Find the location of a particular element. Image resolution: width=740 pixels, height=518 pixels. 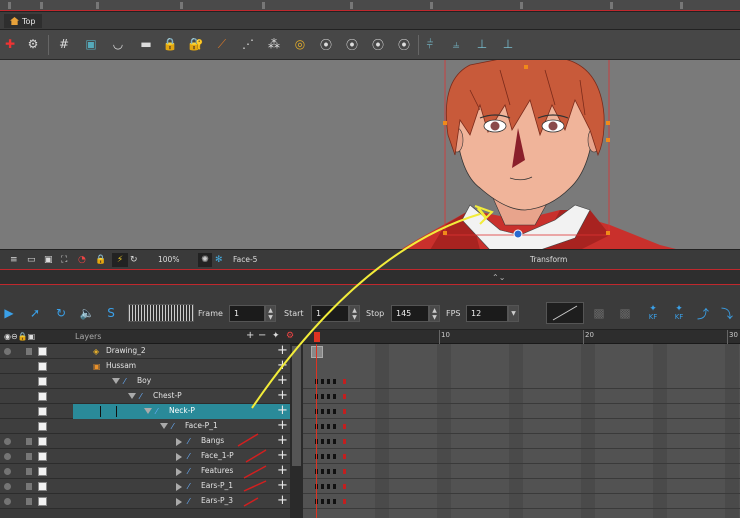

play-icon: ▶ is located at coordinates (9, 313).